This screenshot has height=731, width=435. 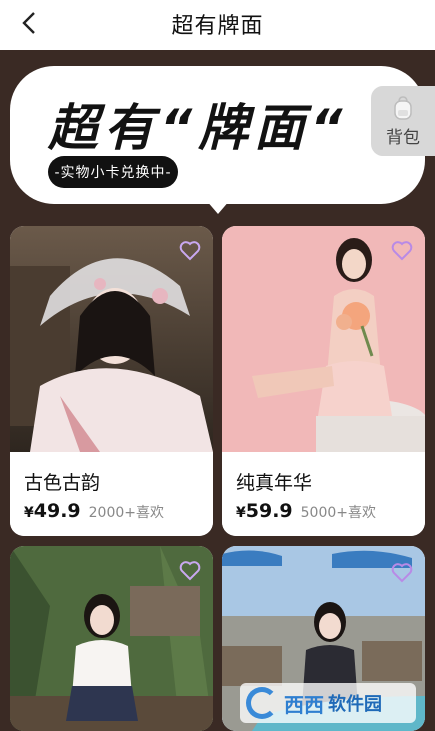 What do you see at coordinates (126, 513) in the screenshot?
I see `product-likes: 2000+喜欢` at bounding box center [126, 513].